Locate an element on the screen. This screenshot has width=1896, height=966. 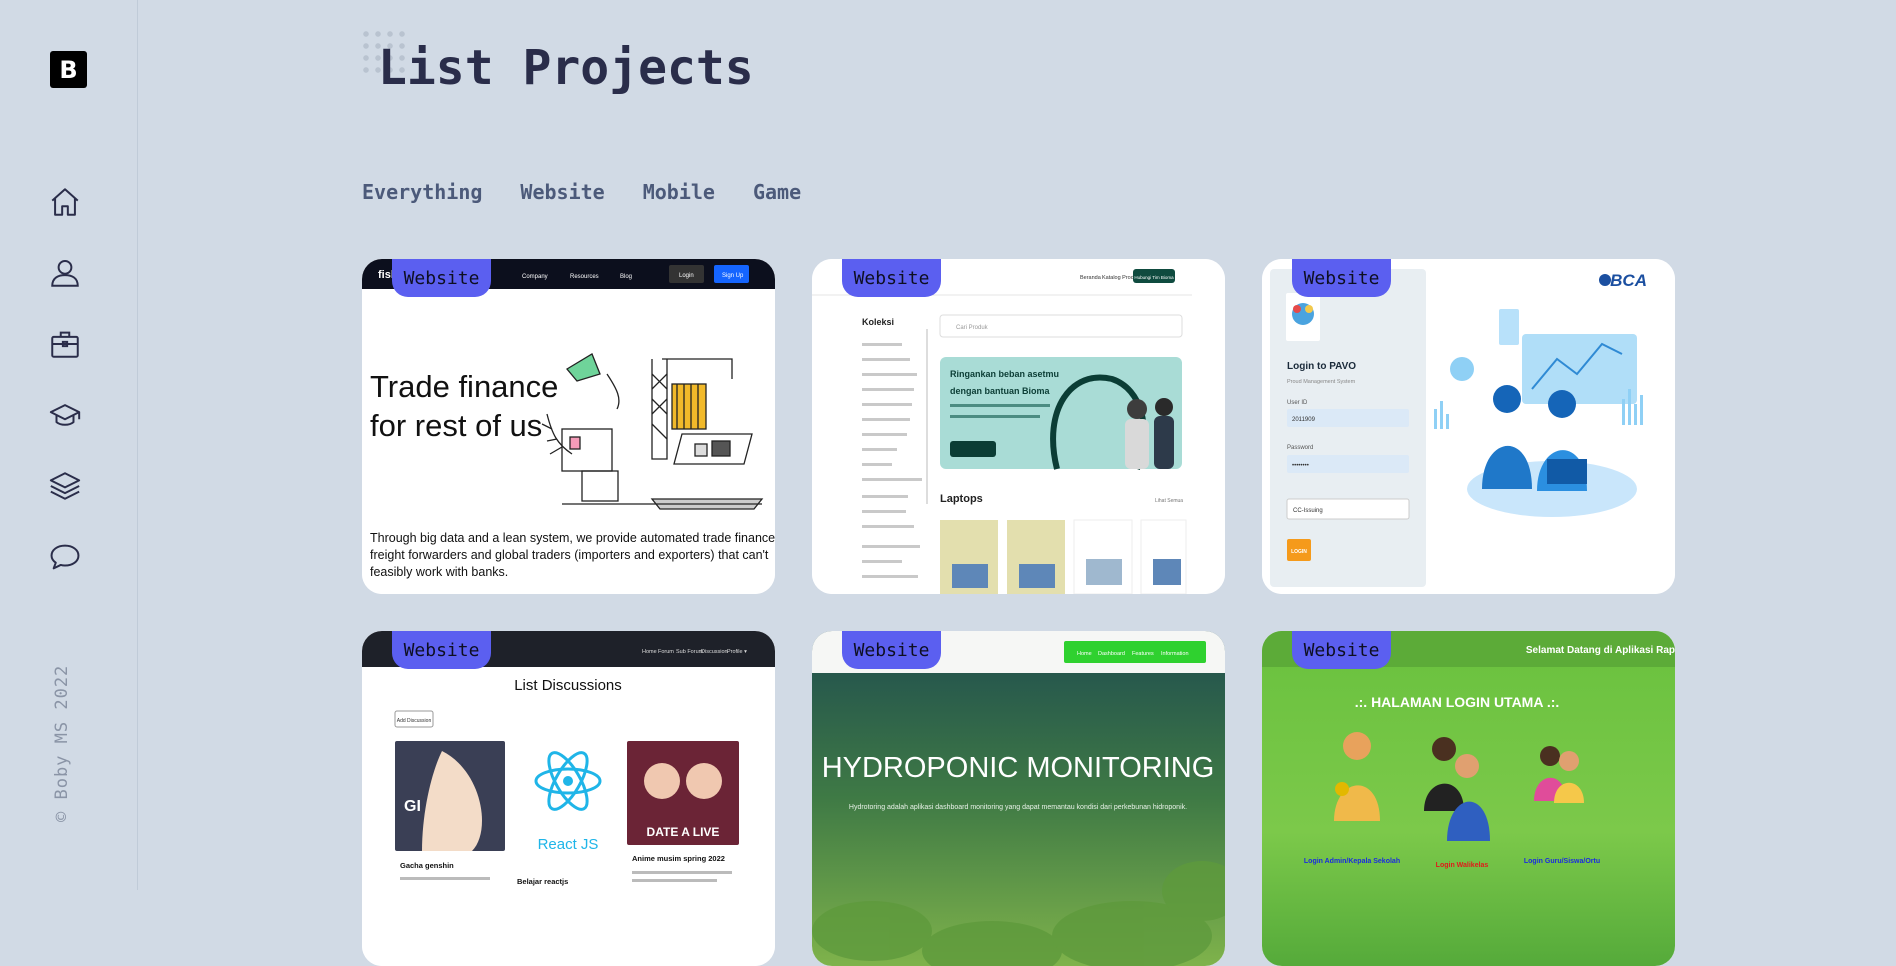
thumb-title: HYDROPONIC MONITORING is located at coordinates (1018, 768).